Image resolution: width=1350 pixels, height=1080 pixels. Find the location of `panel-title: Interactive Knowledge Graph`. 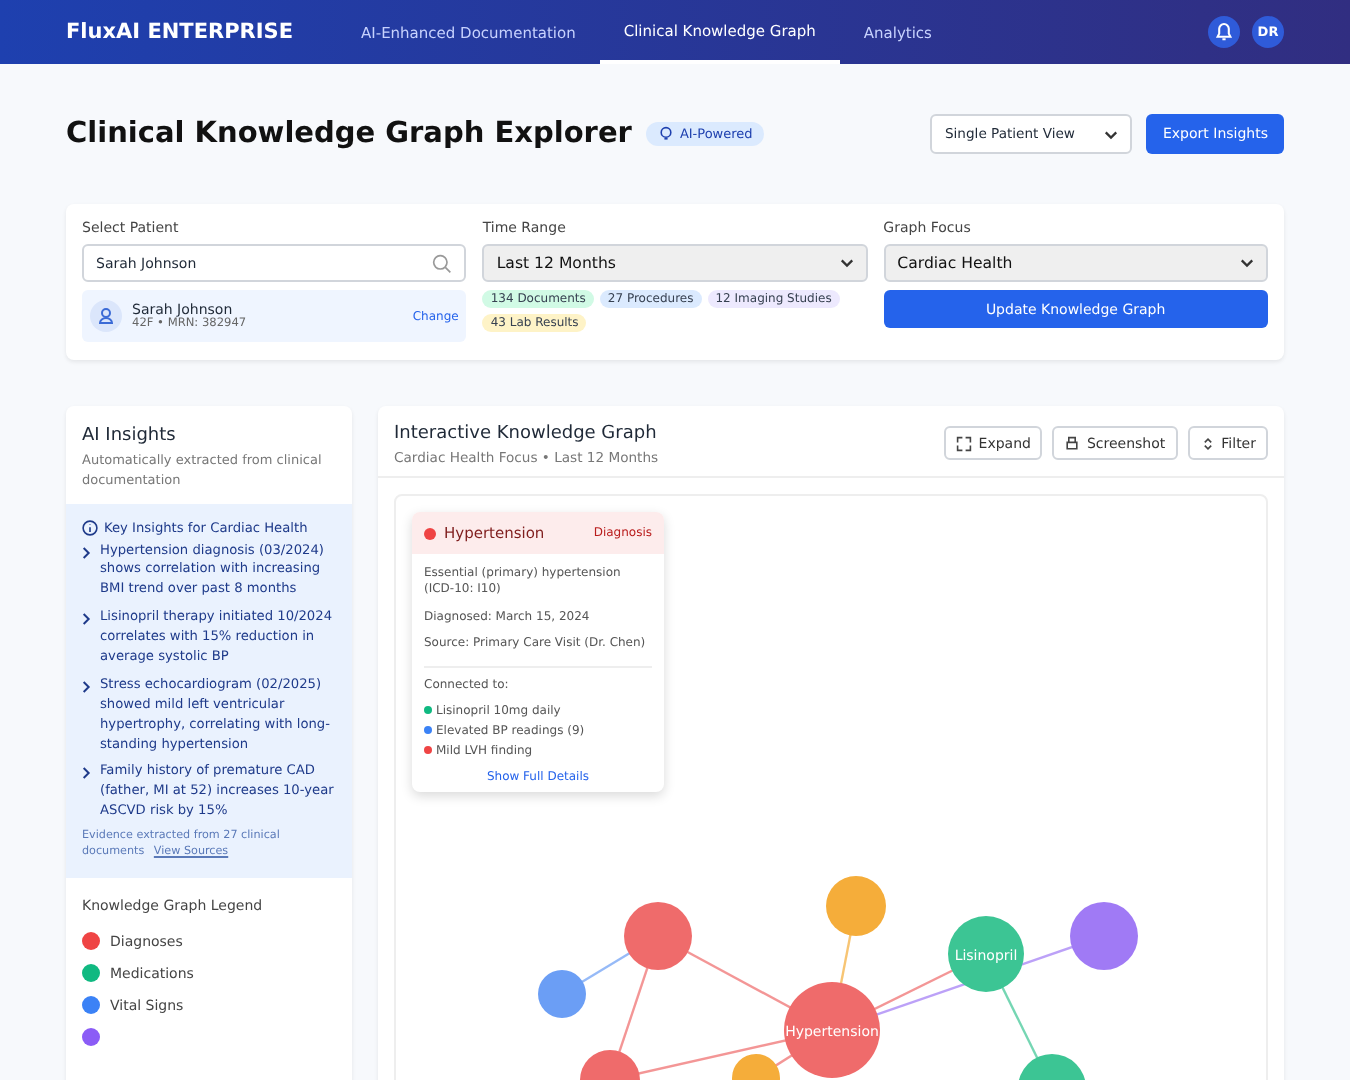

panel-title: Interactive Knowledge Graph is located at coordinates (526, 434).